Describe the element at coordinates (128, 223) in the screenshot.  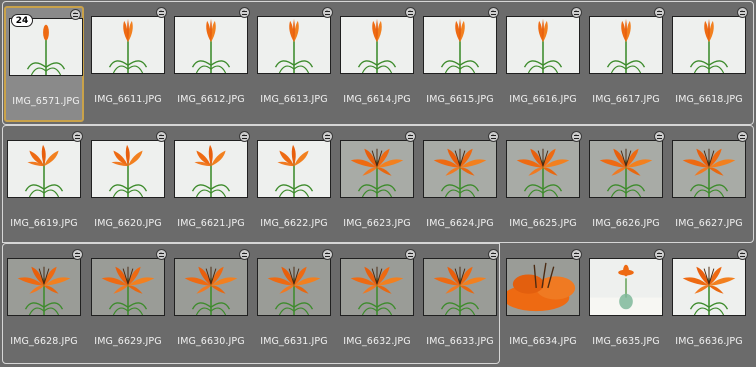
I see `thumbnail-filename: IMG_6620.JPG` at that location.